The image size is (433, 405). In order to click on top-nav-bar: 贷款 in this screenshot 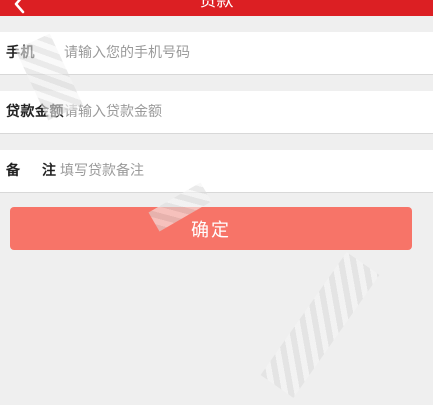, I will do `click(216, 8)`.